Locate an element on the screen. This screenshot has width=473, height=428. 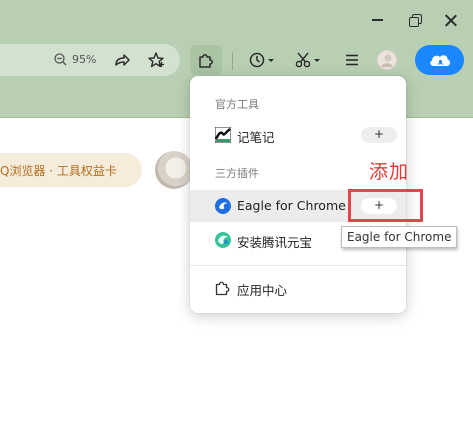
restore-icon is located at coordinates (415, 20).